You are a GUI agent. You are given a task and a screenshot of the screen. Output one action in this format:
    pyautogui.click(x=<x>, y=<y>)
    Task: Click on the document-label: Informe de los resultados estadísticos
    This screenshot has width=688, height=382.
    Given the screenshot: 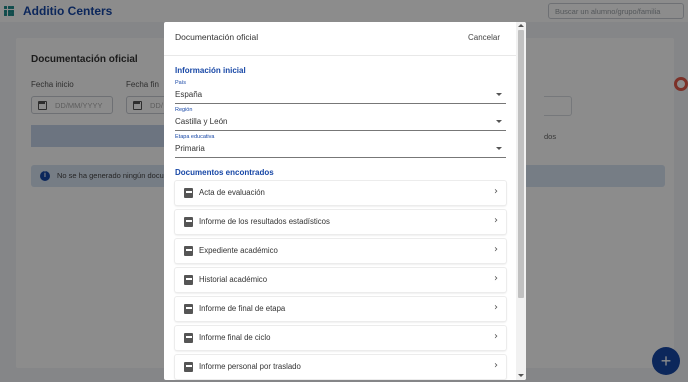 What is the action you would take?
    pyautogui.click(x=264, y=221)
    